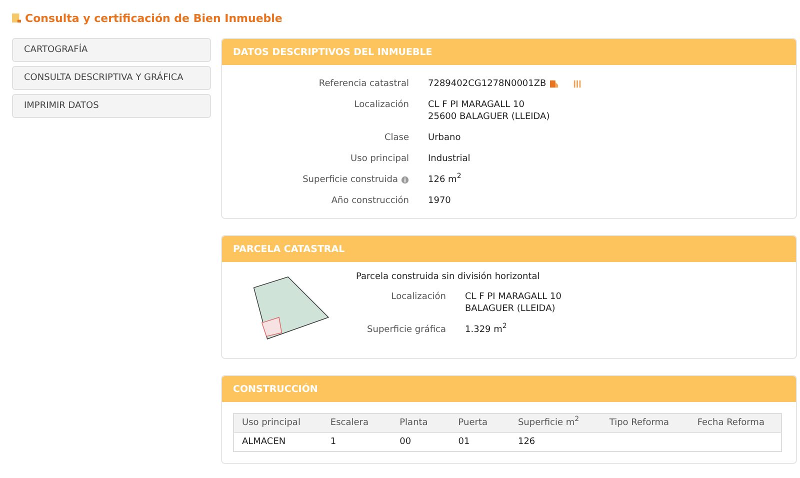 This screenshot has width=800, height=478. What do you see at coordinates (264, 442) in the screenshot?
I see `table-cell: ALMACEN` at bounding box center [264, 442].